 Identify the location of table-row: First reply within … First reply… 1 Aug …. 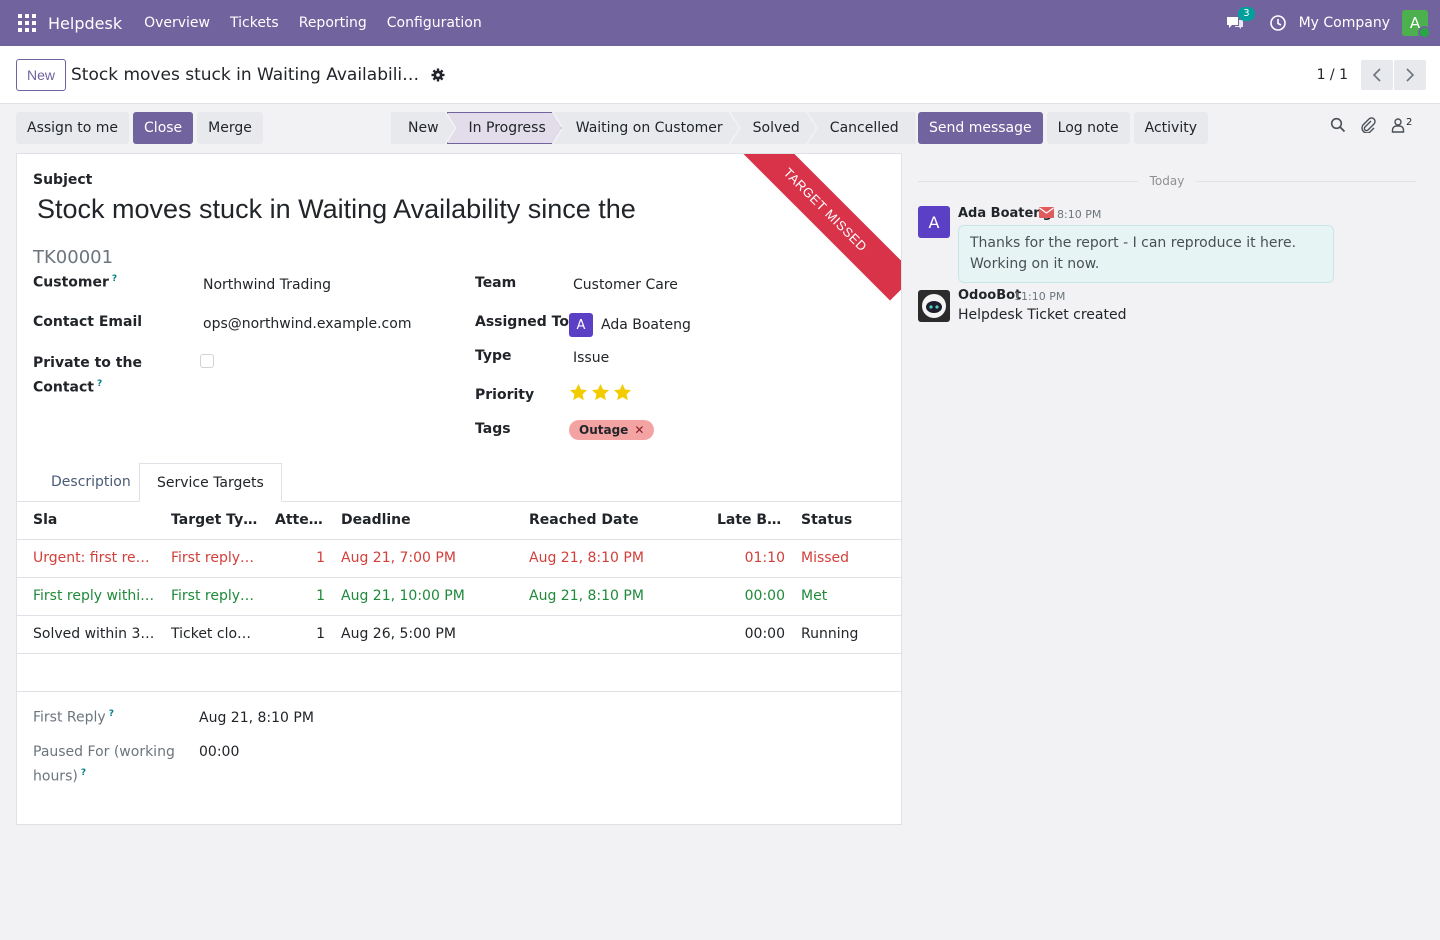
(459, 596).